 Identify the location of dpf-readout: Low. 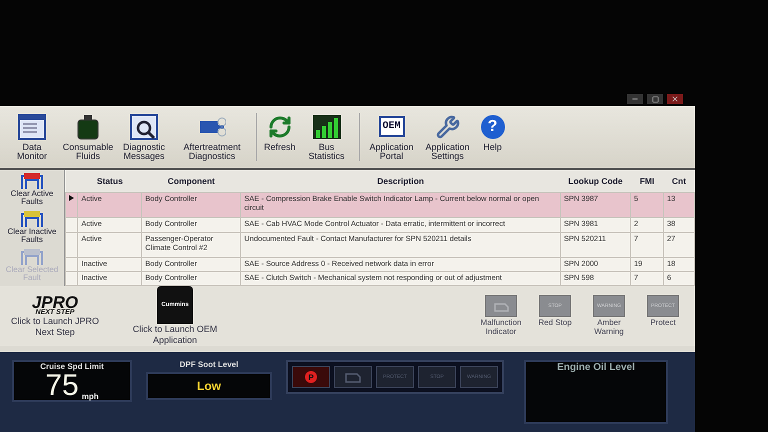
(209, 386).